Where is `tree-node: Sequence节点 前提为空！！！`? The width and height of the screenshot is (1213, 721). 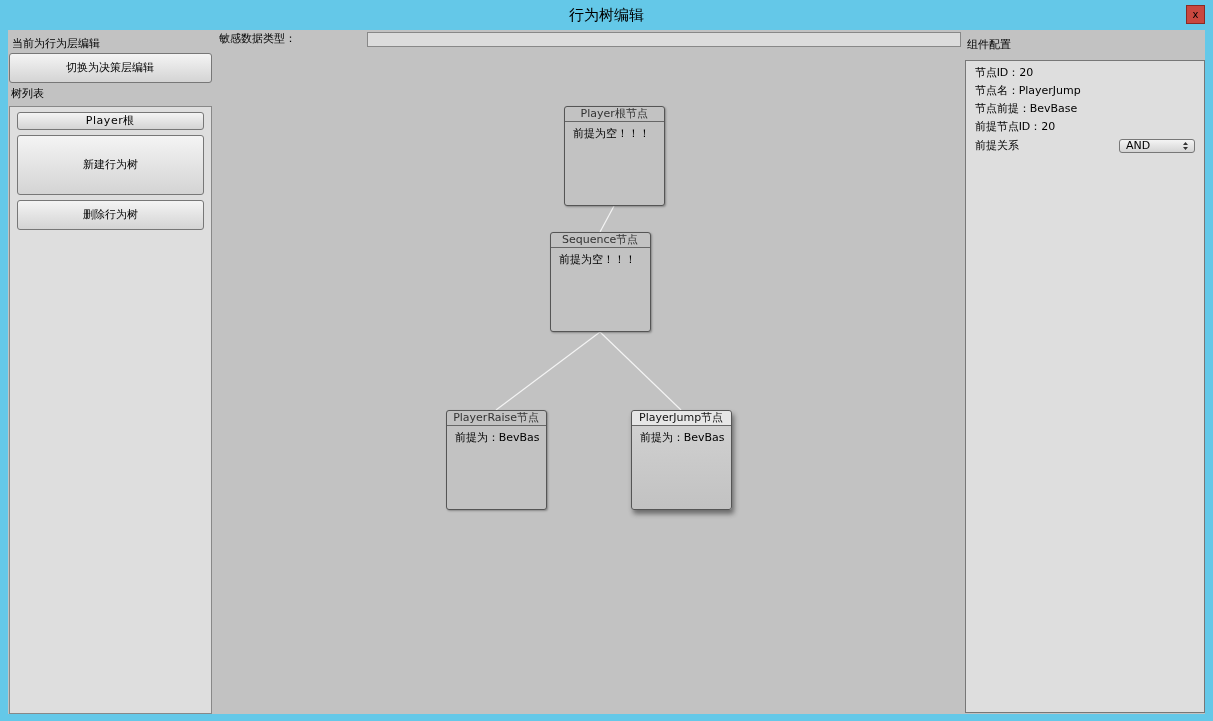
tree-node: Sequence节点 前提为空！！！ is located at coordinates (600, 282).